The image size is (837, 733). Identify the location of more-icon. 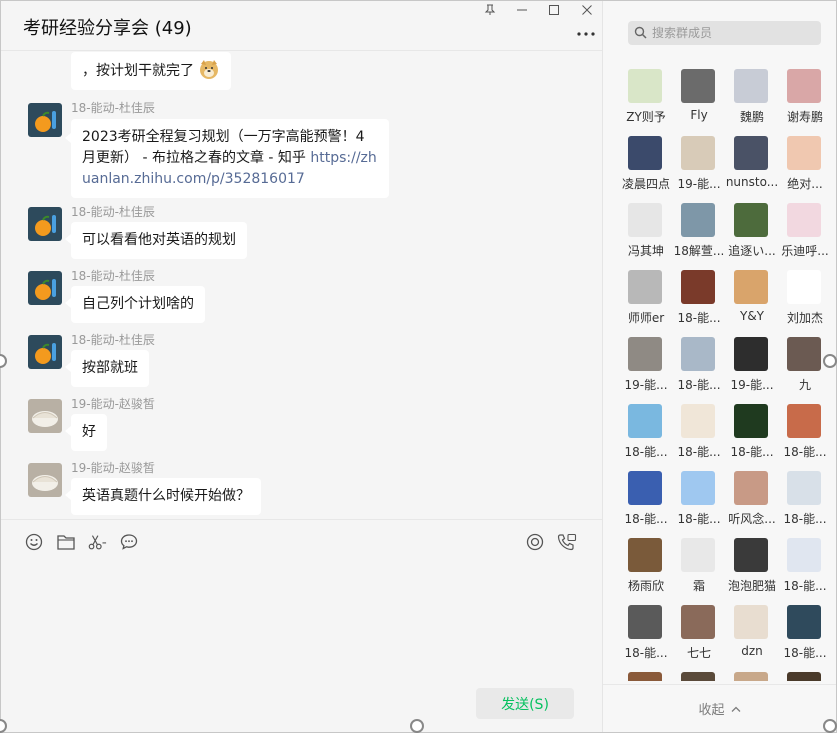
(586, 34).